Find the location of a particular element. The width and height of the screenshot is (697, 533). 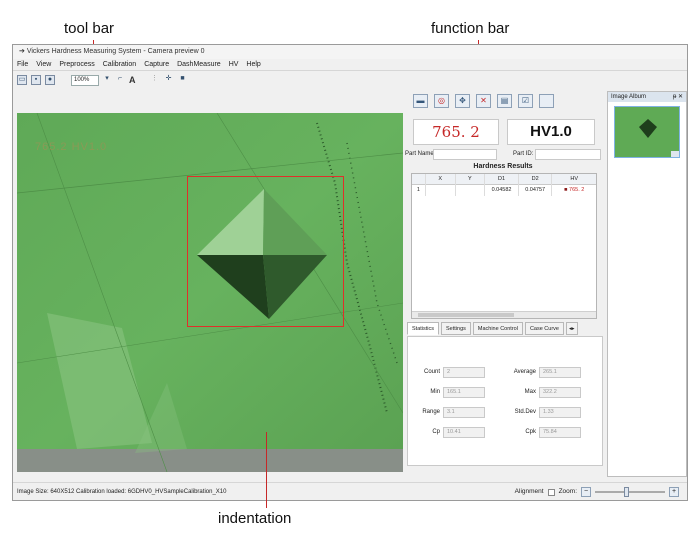

zoom-label: Zoom: is located at coordinates (567, 491).